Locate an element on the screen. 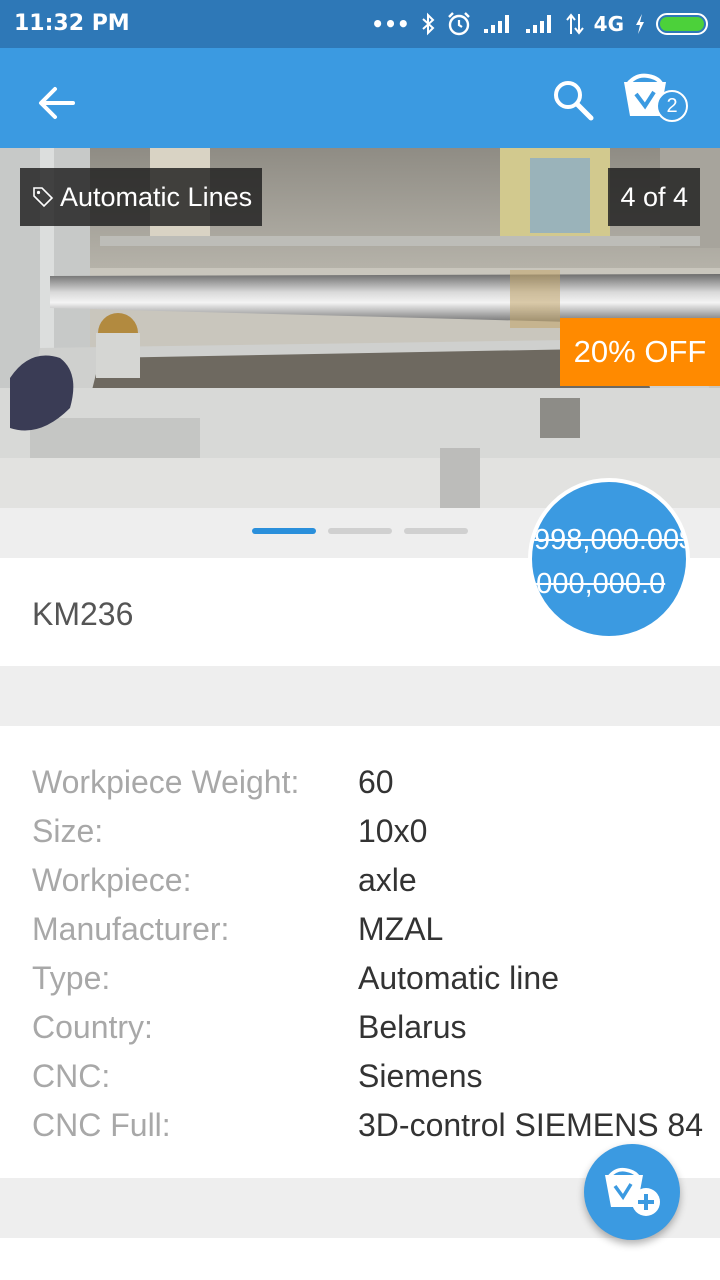 This screenshot has height=1280, width=720. current-price: 998,000.00$ is located at coordinates (612, 540).